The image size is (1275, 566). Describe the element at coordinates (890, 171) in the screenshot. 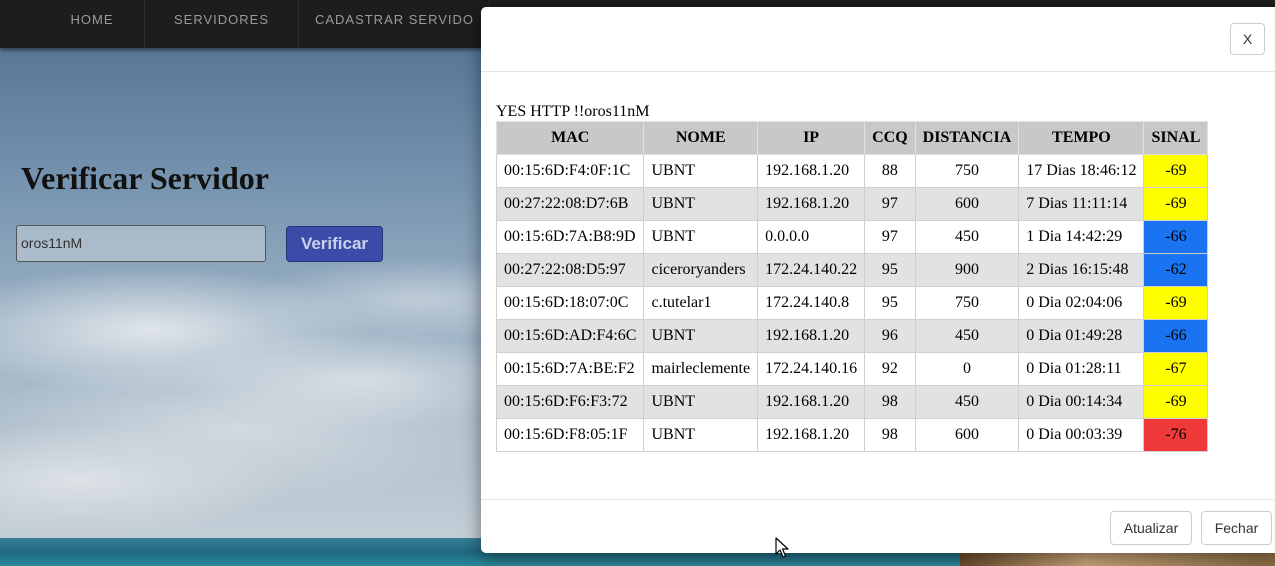

I see `cell-ccq: 88` at that location.